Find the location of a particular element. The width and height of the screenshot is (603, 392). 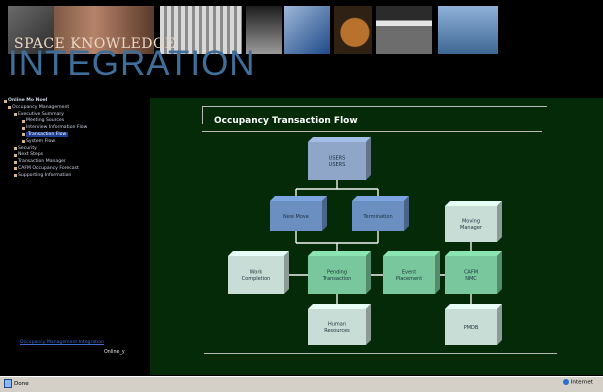

sidebar-item-label: CAFM Occupancy Forecast is located at coordinates (48, 168).